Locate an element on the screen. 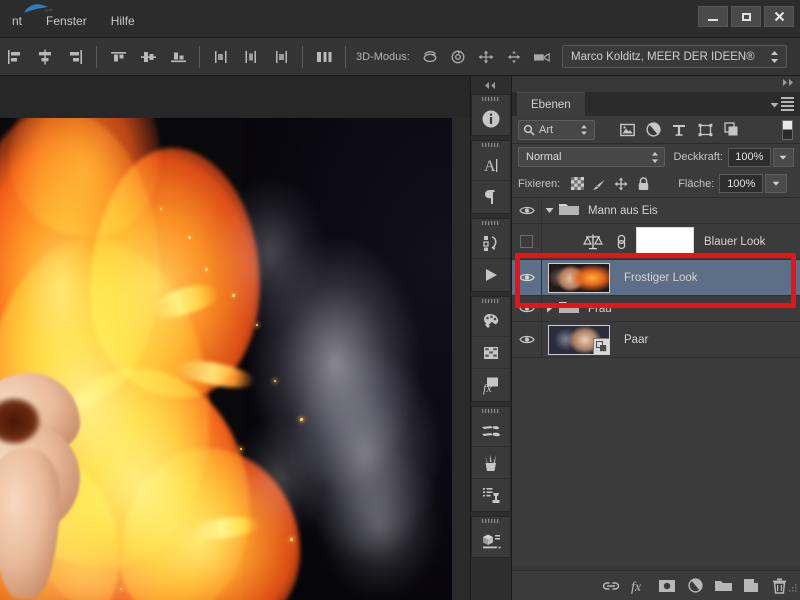 Image resolution: width=800 pixels, height=600 pixels. add-layer-mask-button is located at coordinates (667, 586).